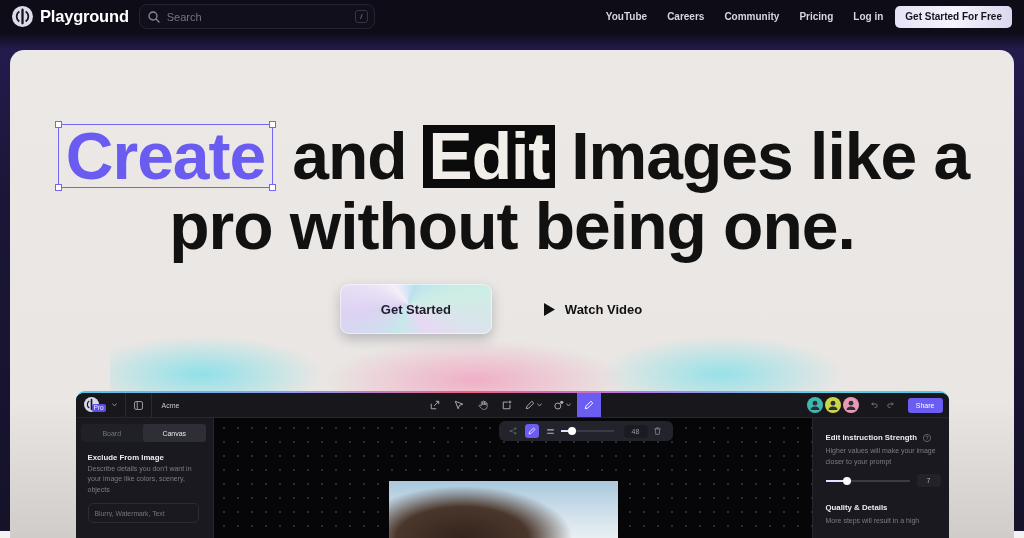 This screenshot has height=538, width=1024. I want to click on nav-link: Careers, so click(686, 16).